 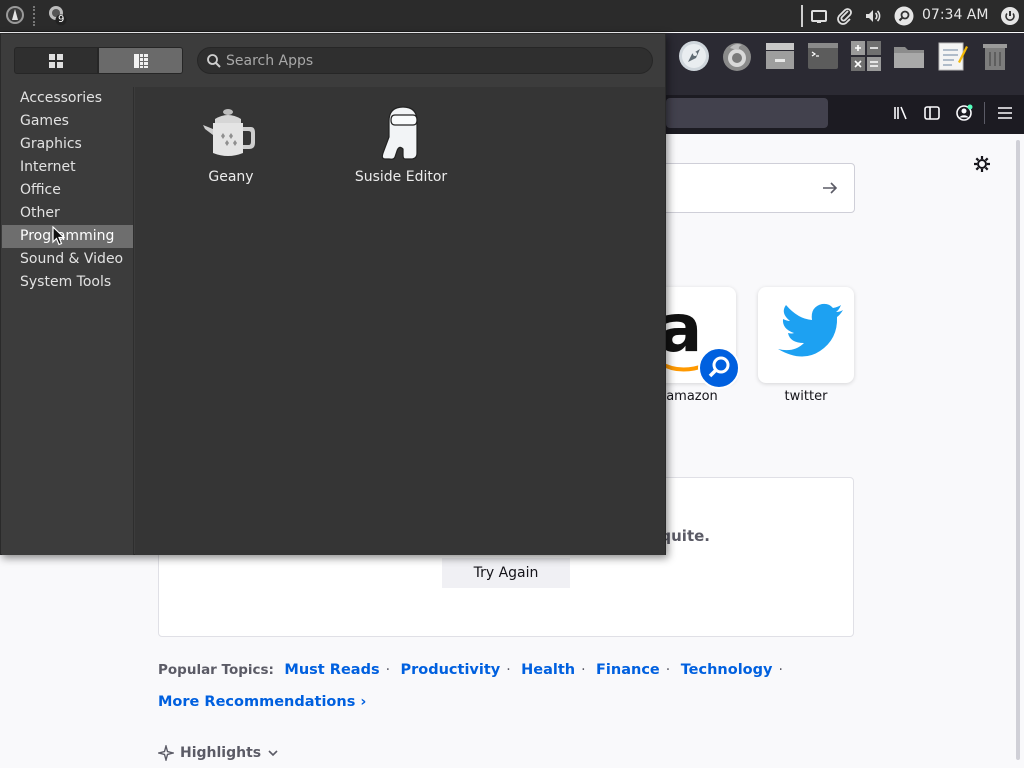 What do you see at coordinates (810, 330) in the screenshot?
I see `twitter-bird-icon` at bounding box center [810, 330].